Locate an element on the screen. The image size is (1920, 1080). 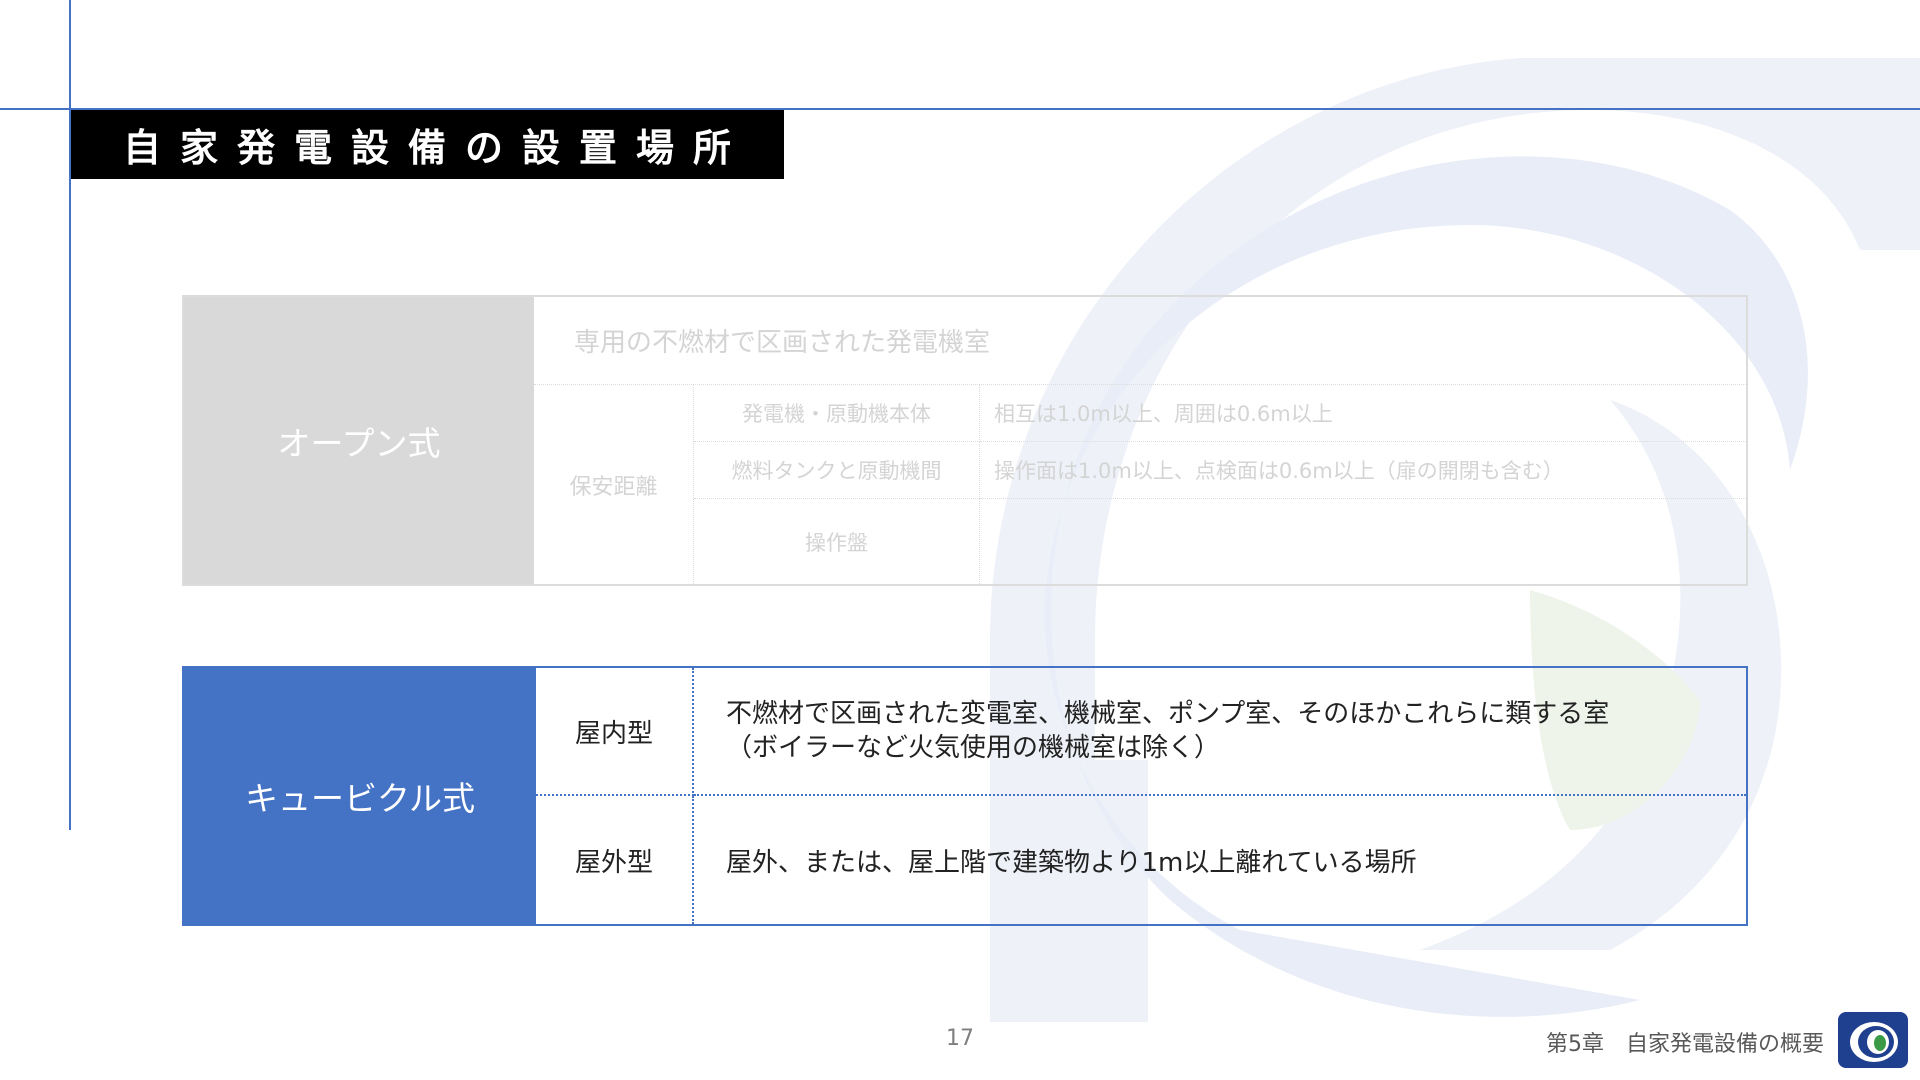
title-bar: 自家発電設備の設置場所 is located at coordinates (427, 144).